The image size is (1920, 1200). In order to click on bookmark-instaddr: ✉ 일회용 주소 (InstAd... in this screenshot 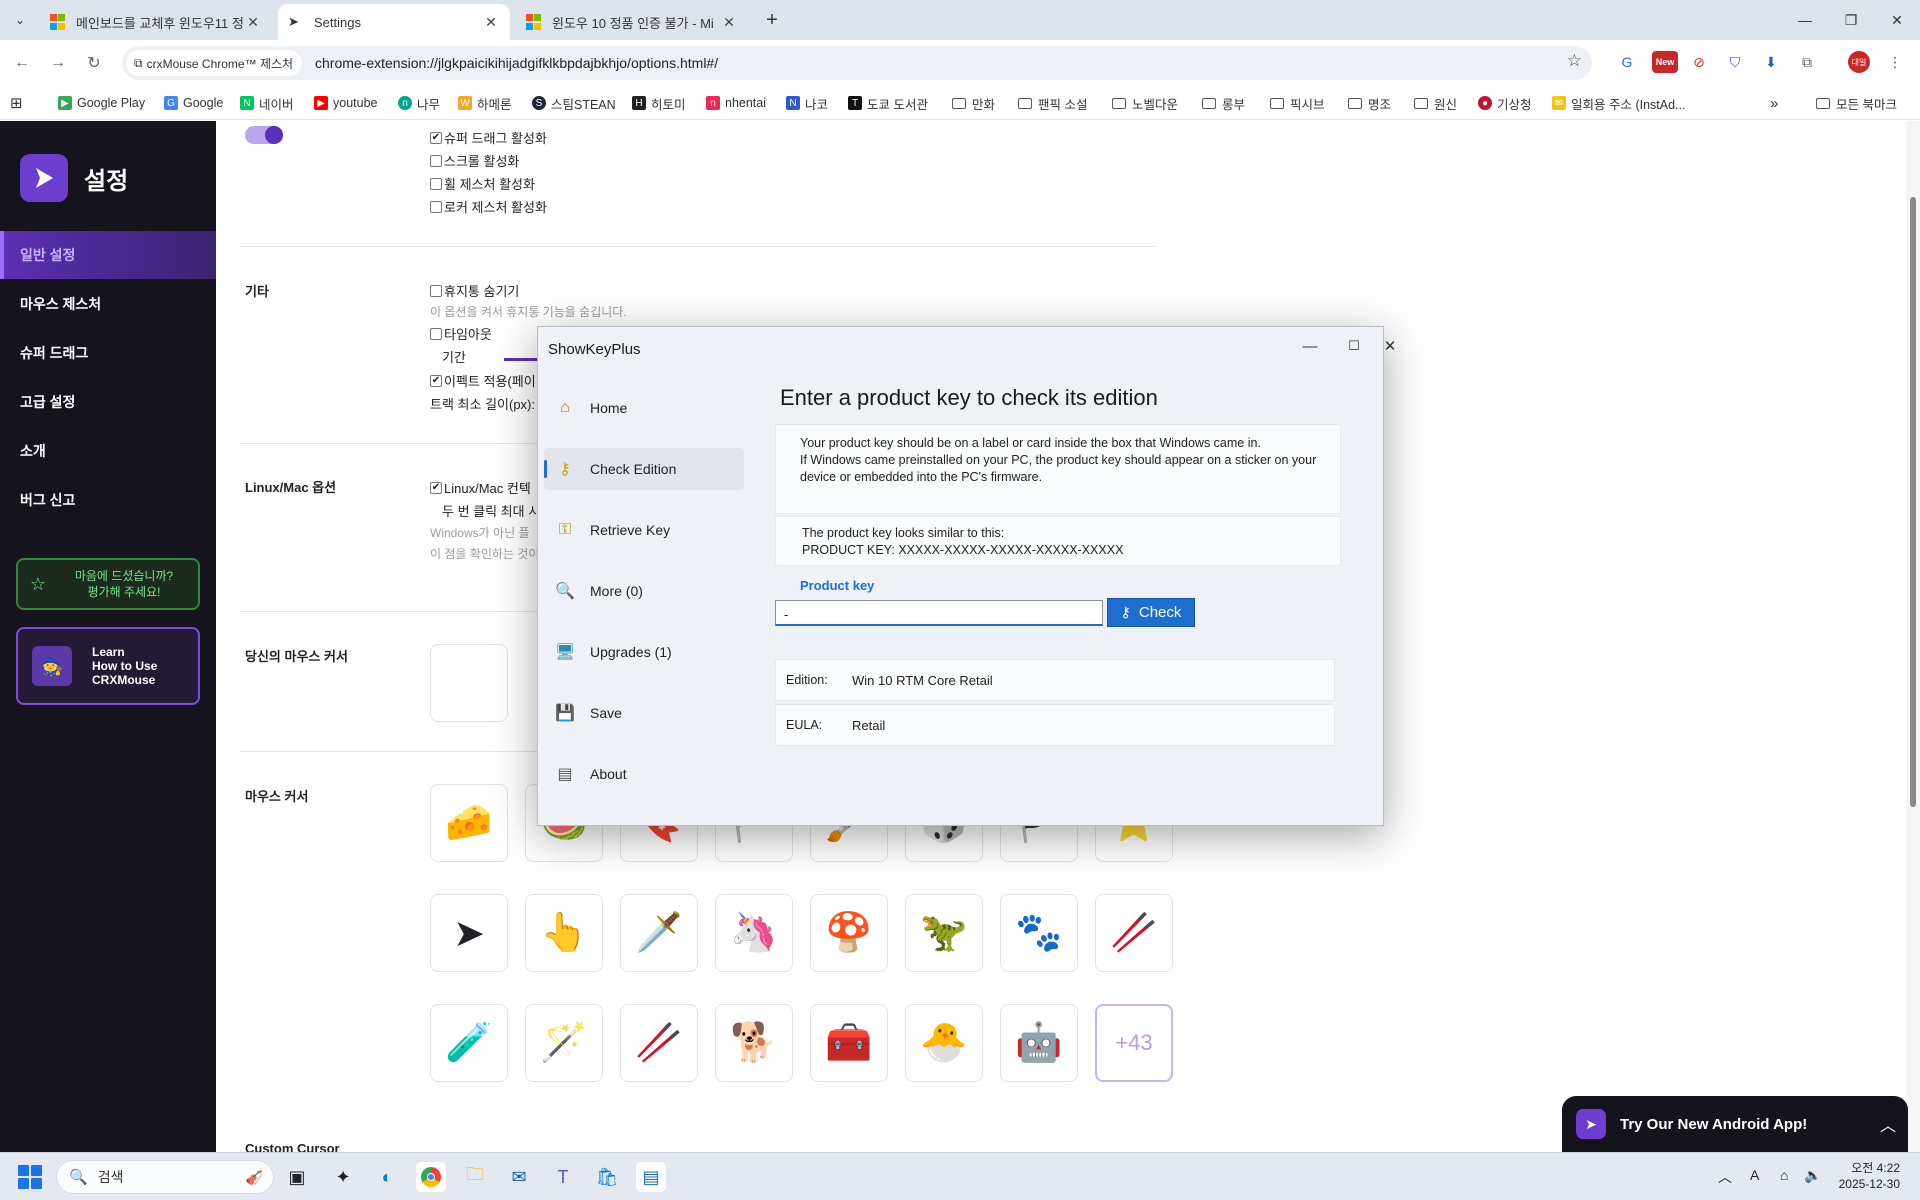, I will do `click(1663, 103)`.